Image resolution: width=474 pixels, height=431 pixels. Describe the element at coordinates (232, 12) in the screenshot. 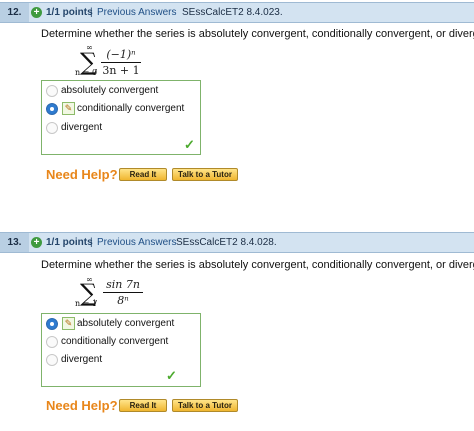

I see `question-code: SEssCalcET2 8.4.023.` at that location.